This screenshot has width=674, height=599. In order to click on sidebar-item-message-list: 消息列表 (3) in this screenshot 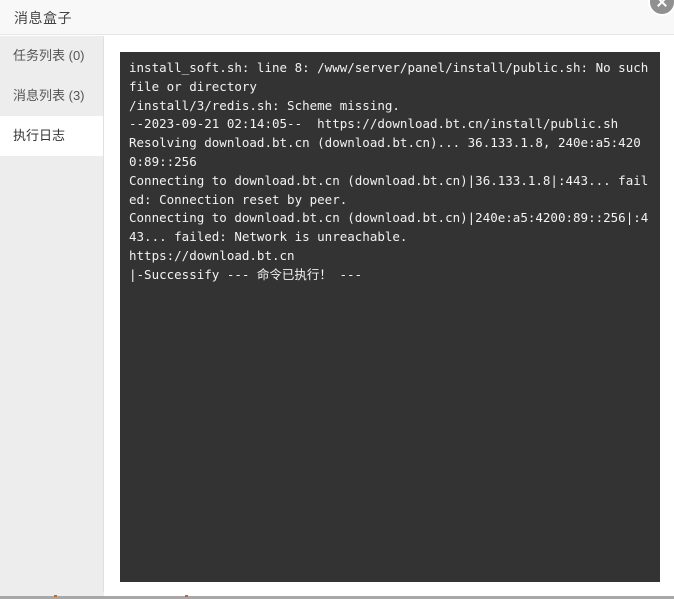, I will do `click(51, 96)`.